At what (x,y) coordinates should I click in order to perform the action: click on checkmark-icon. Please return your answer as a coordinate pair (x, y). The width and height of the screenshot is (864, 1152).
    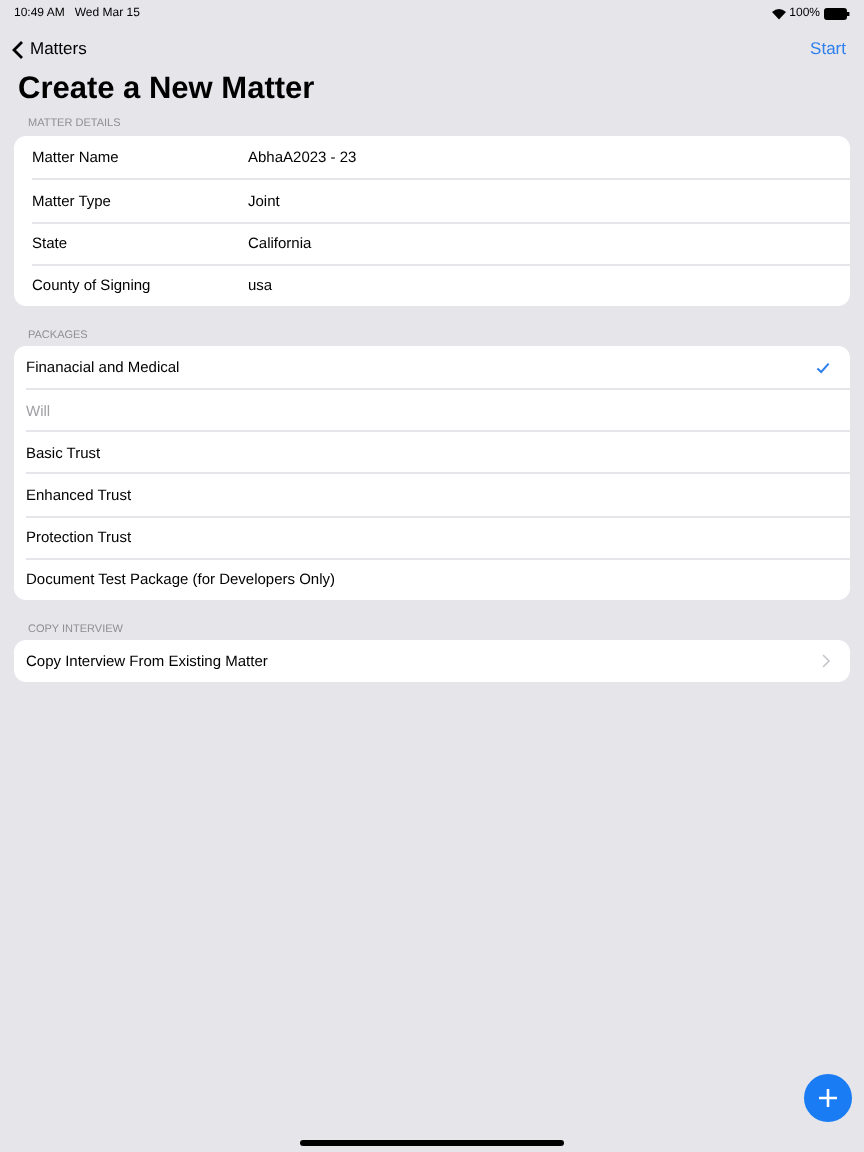
    Looking at the image, I should click on (823, 367).